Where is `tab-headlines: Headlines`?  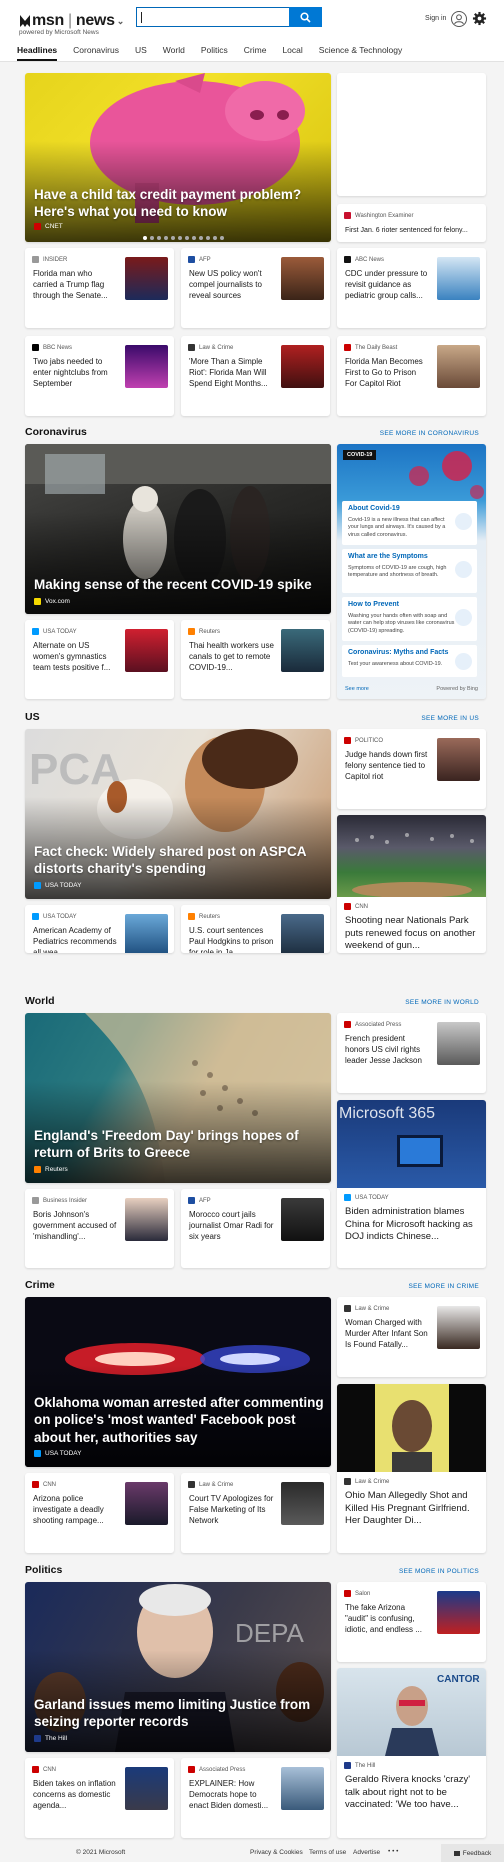
tab-headlines: Headlines is located at coordinates (37, 53).